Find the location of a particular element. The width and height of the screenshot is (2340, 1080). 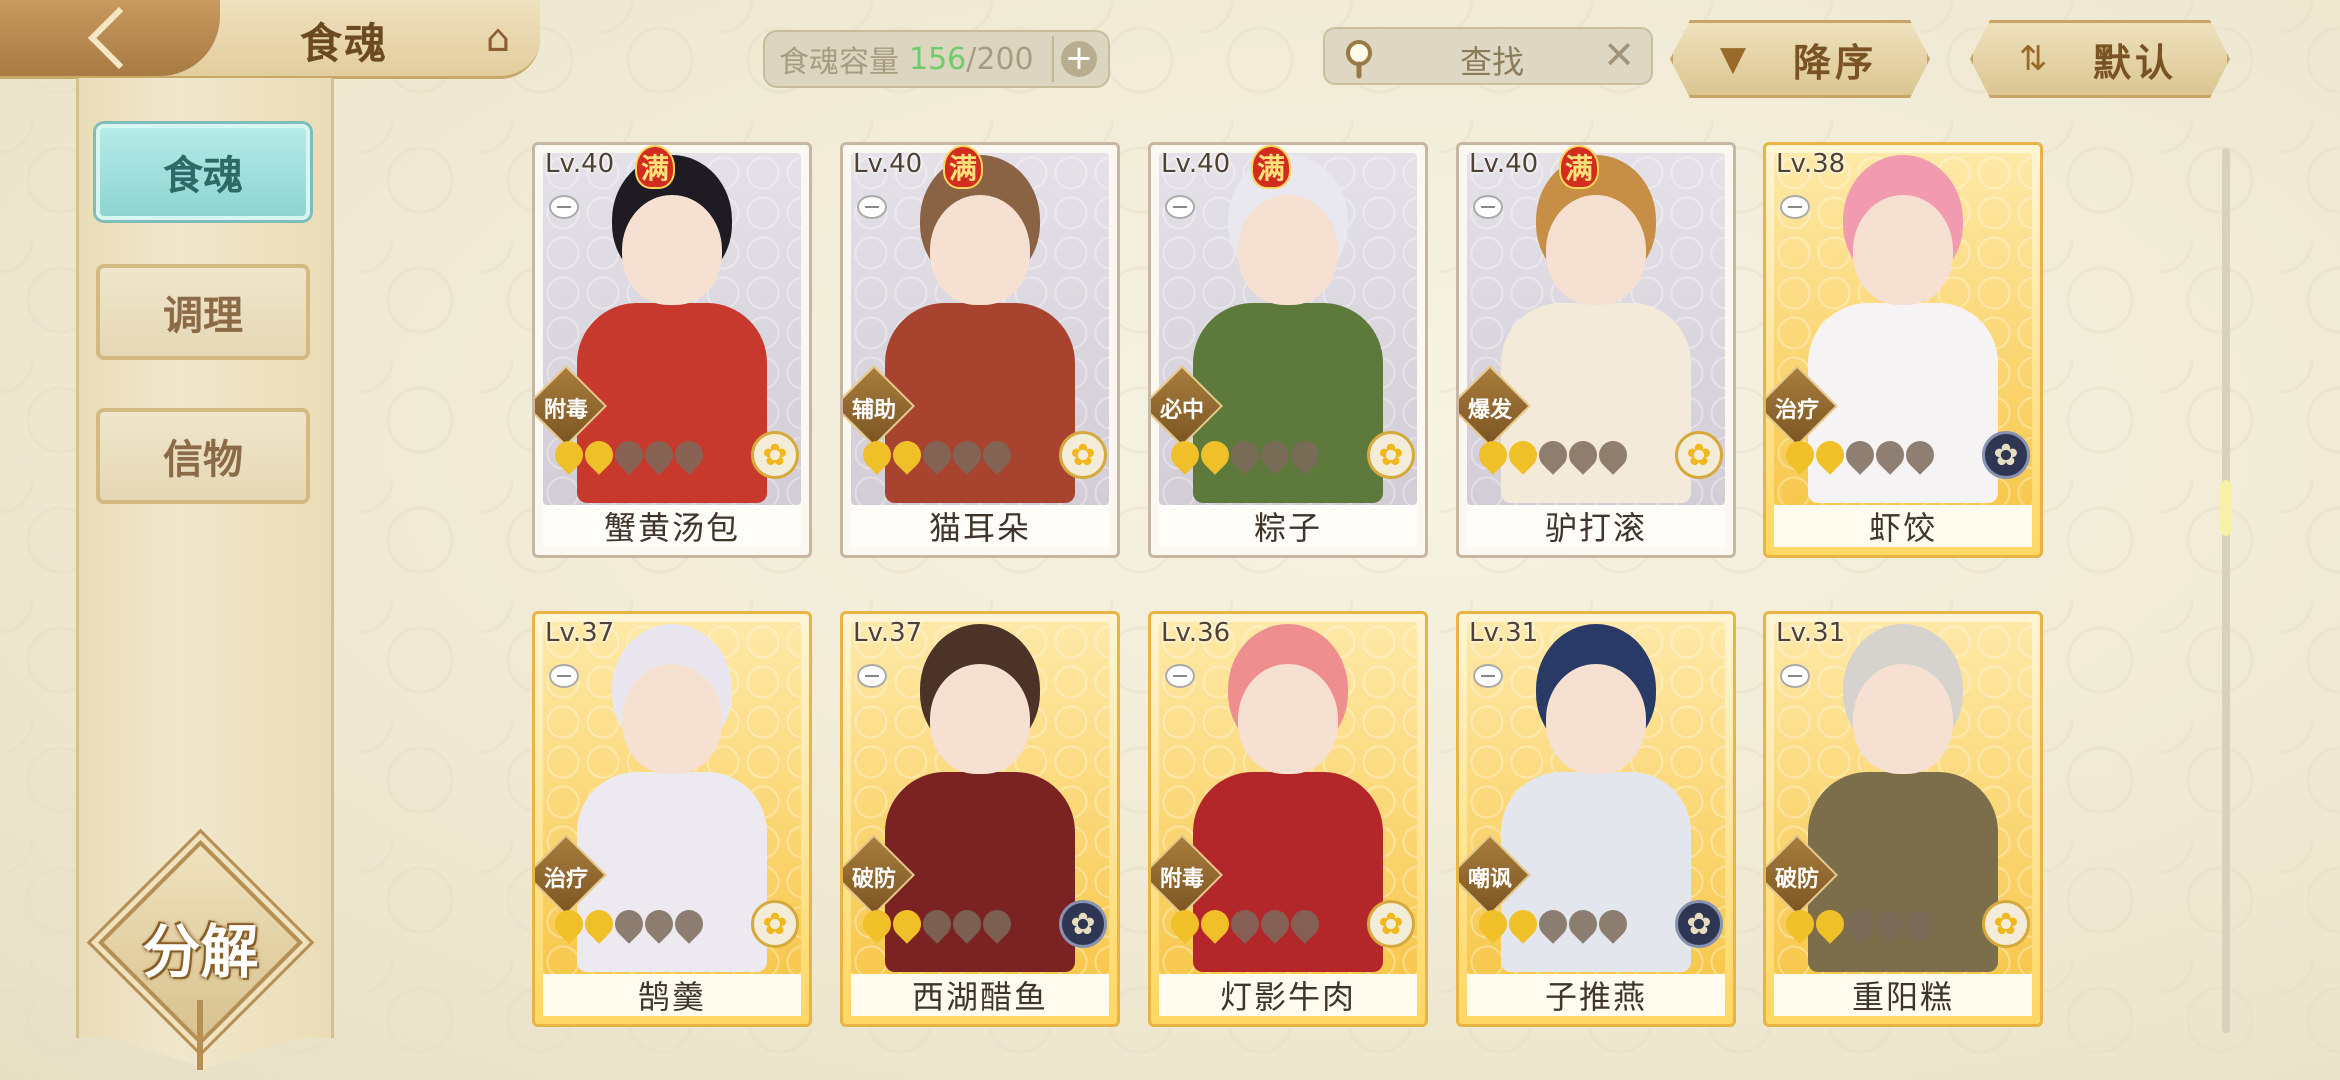

food-soul-card: Lv.37 破防 ✿ 西湖醋鱼 is located at coordinates (980, 819).